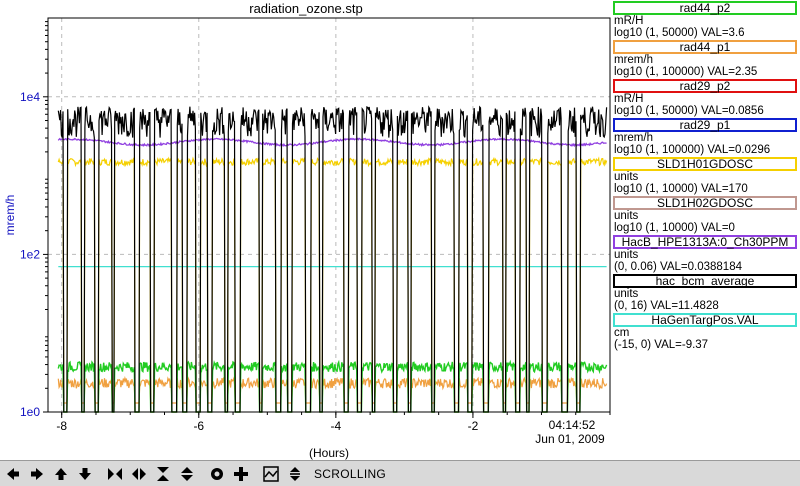 The width and height of the screenshot is (800, 486). I want to click on legend-range-value: log10 (1, 10000) VAL=170, so click(681, 189).